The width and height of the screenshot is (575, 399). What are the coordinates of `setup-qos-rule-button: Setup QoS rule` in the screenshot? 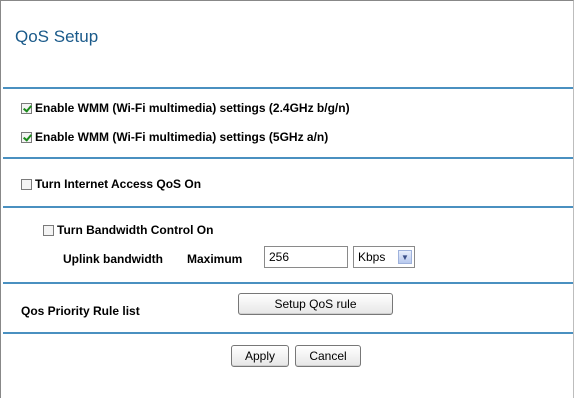 It's located at (315, 304).